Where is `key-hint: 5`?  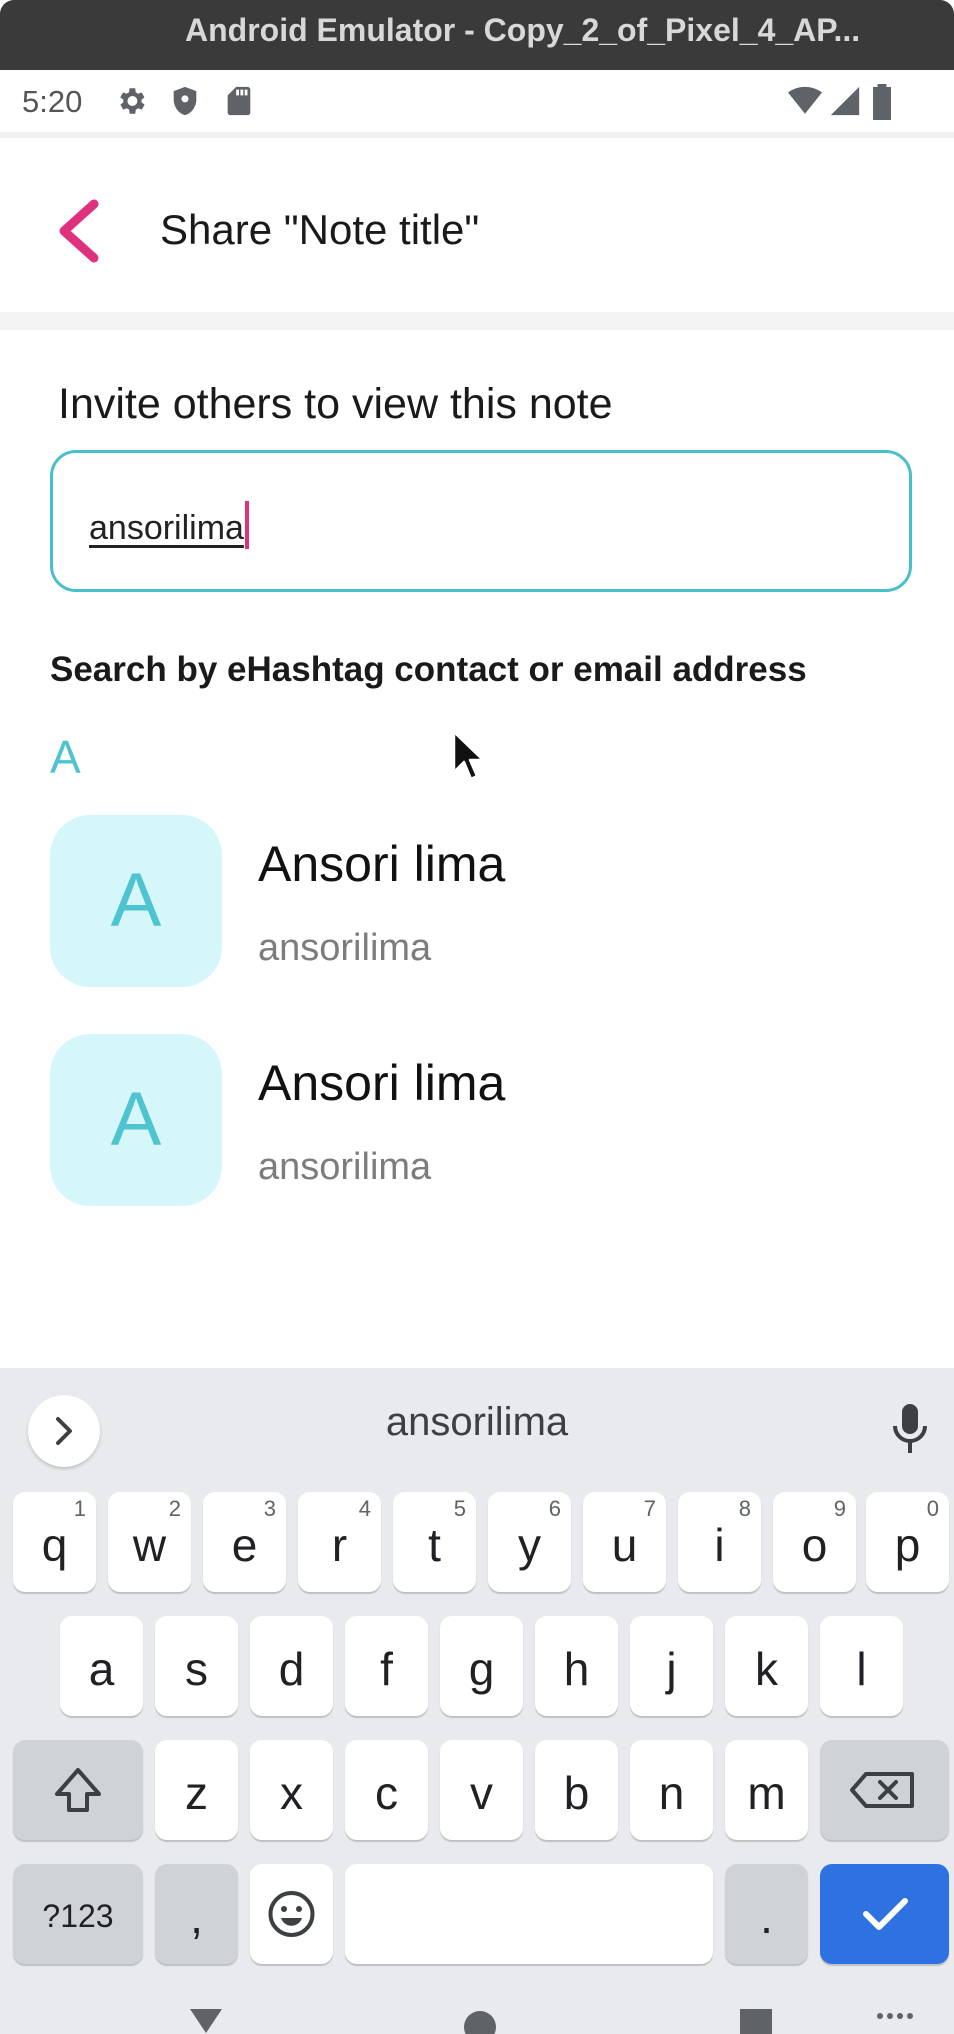
key-hint: 5 is located at coordinates (459, 1508).